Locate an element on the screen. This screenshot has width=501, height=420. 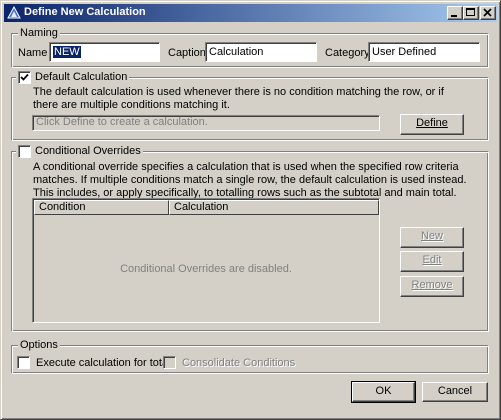
maximize-button is located at coordinates (471, 13).